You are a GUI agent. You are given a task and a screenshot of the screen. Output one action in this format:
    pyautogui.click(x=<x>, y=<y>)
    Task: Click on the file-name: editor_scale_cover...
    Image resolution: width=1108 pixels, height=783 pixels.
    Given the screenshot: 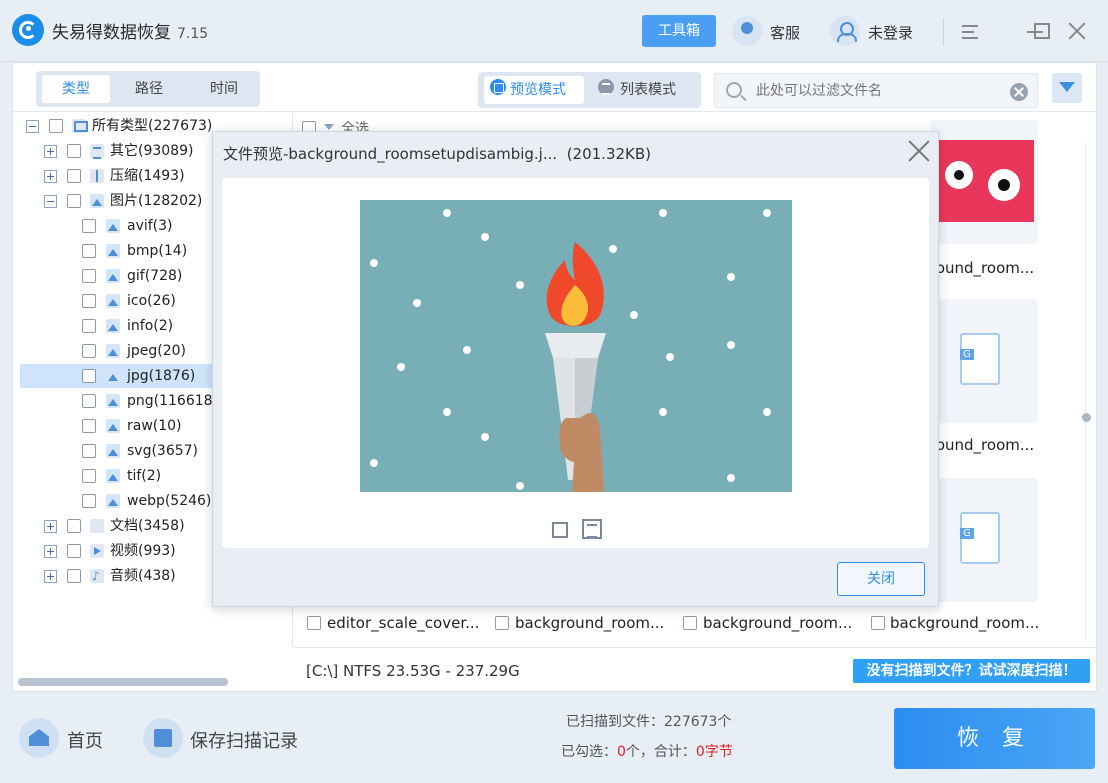 What is the action you would take?
    pyautogui.click(x=403, y=623)
    